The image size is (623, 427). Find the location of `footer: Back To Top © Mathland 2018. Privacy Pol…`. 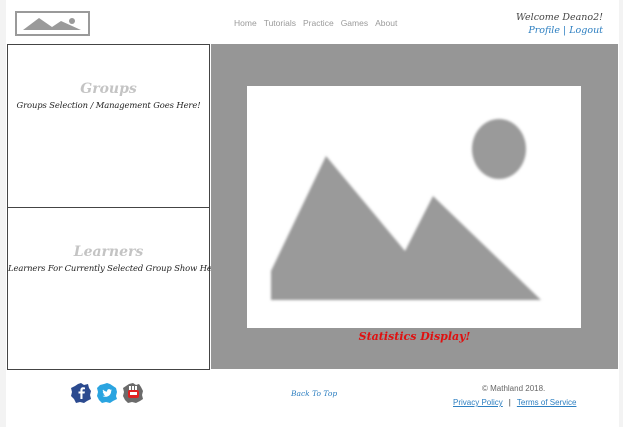

footer: Back To Top © Mathland 2018. Privacy Pol… is located at coordinates (312, 398).